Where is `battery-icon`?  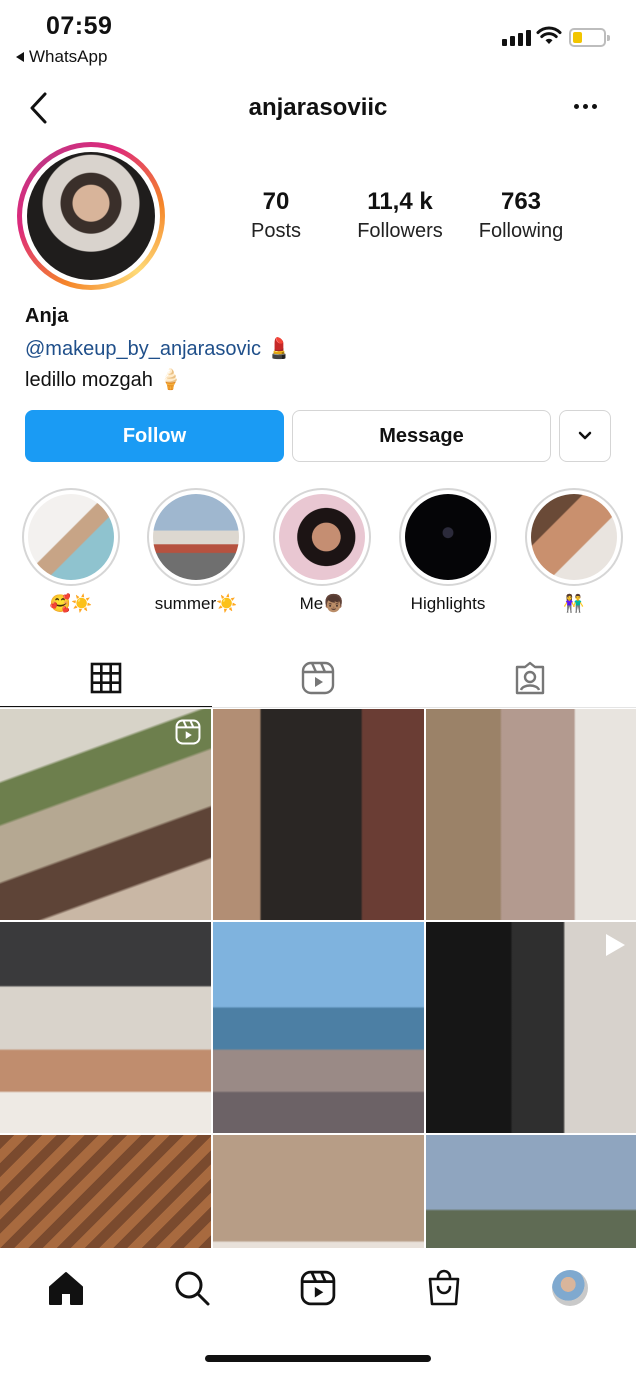
battery-icon is located at coordinates (589, 37).